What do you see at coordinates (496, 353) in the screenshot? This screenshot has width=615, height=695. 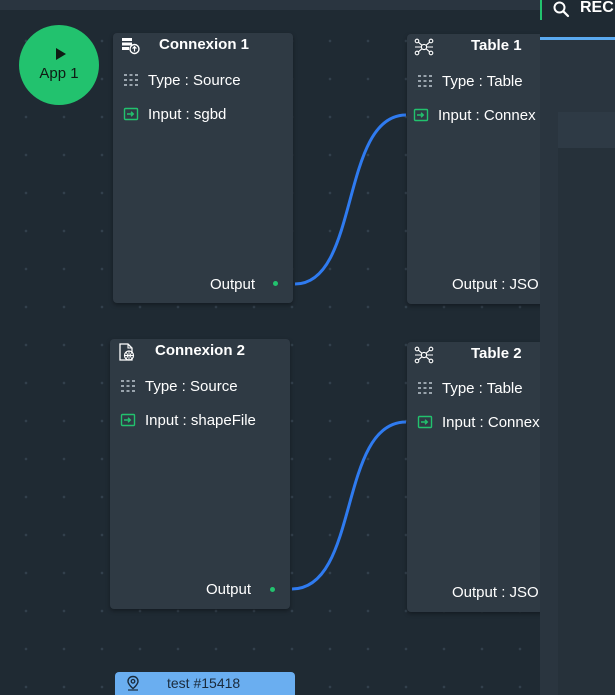 I see `node-title: Table 2` at bounding box center [496, 353].